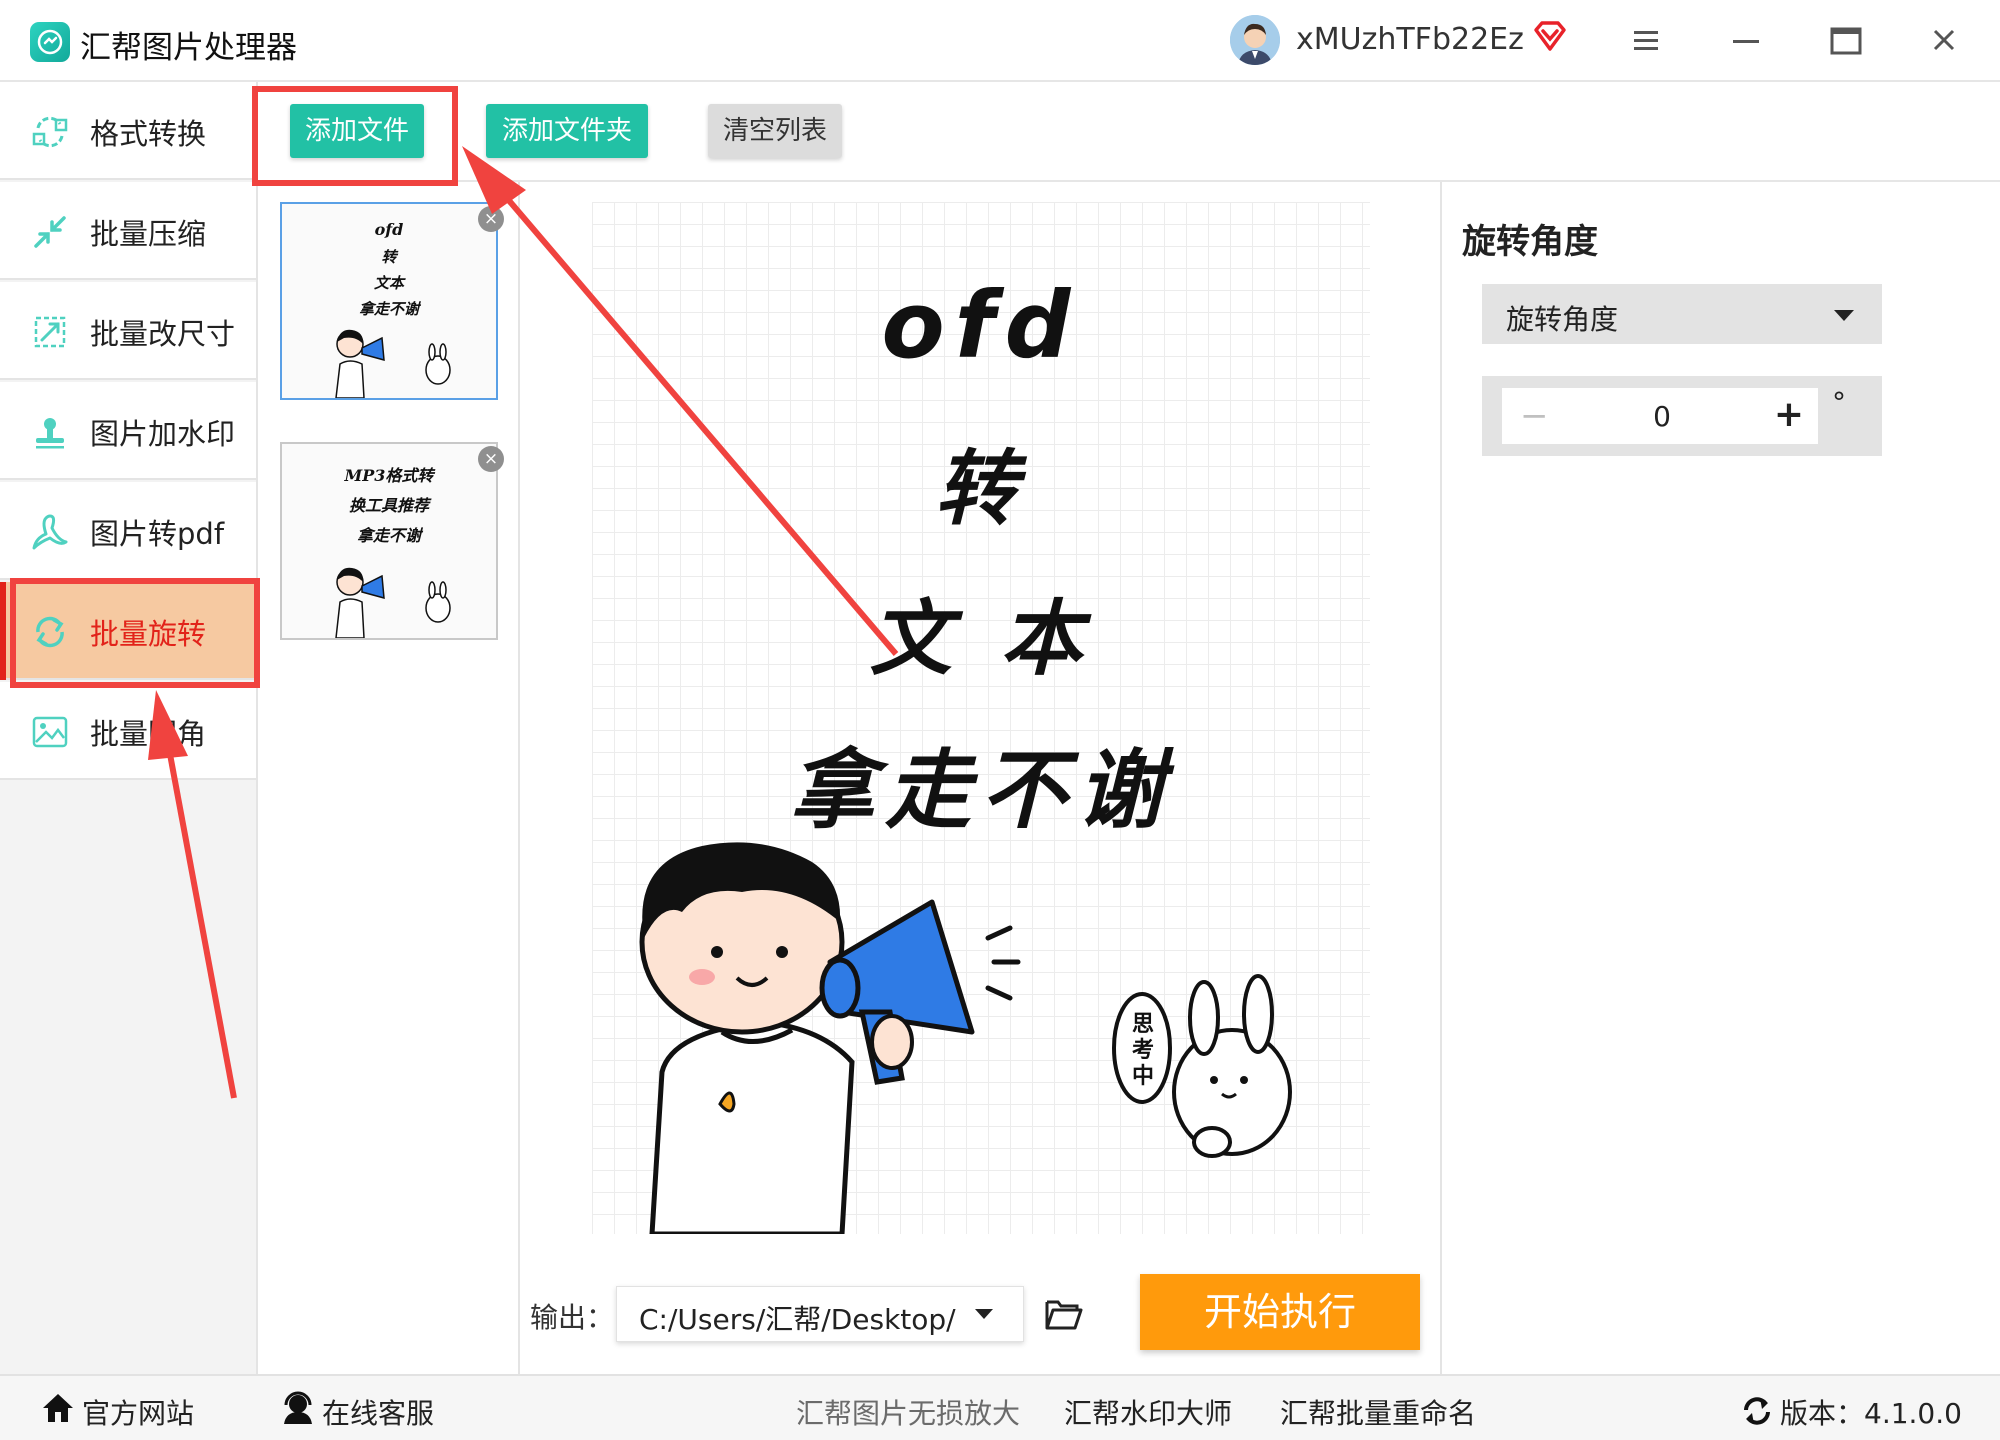  What do you see at coordinates (1530, 242) in the screenshot?
I see `rotation-angle-title: 旋转角度` at bounding box center [1530, 242].